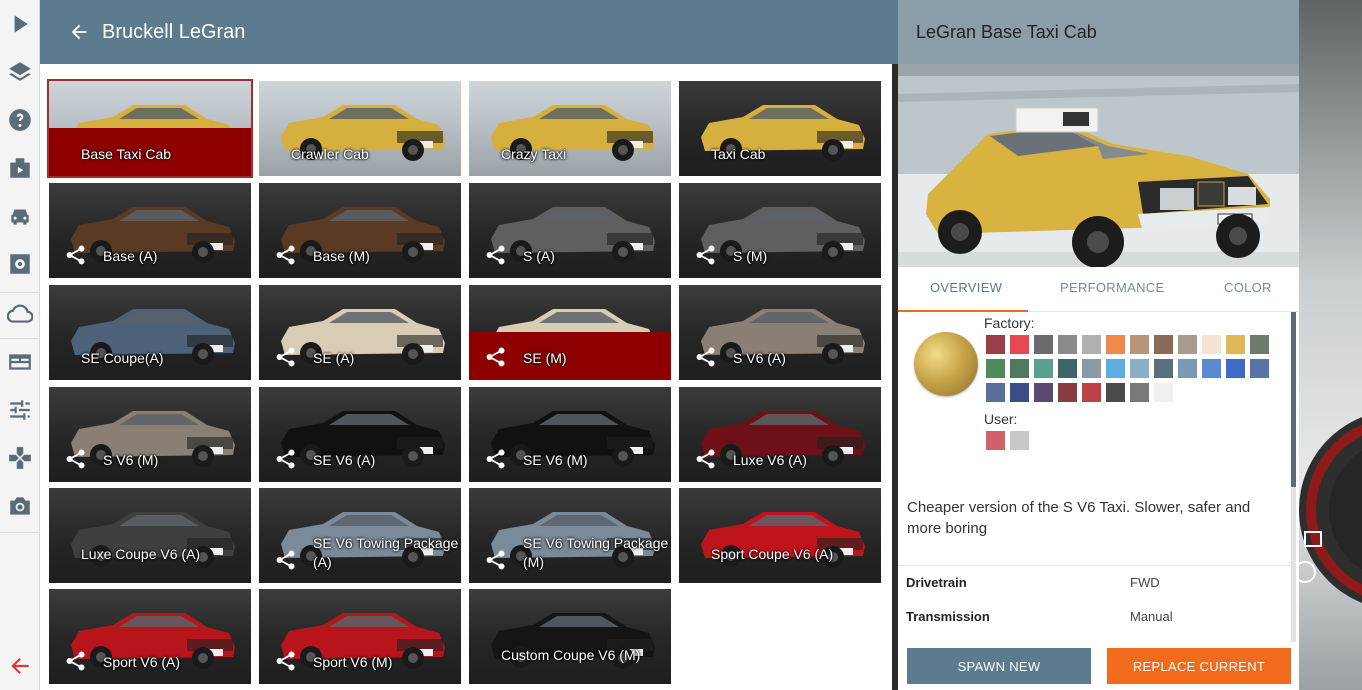 The width and height of the screenshot is (1362, 690). What do you see at coordinates (334, 358) in the screenshot?
I see `config-label: SE (A)` at bounding box center [334, 358].